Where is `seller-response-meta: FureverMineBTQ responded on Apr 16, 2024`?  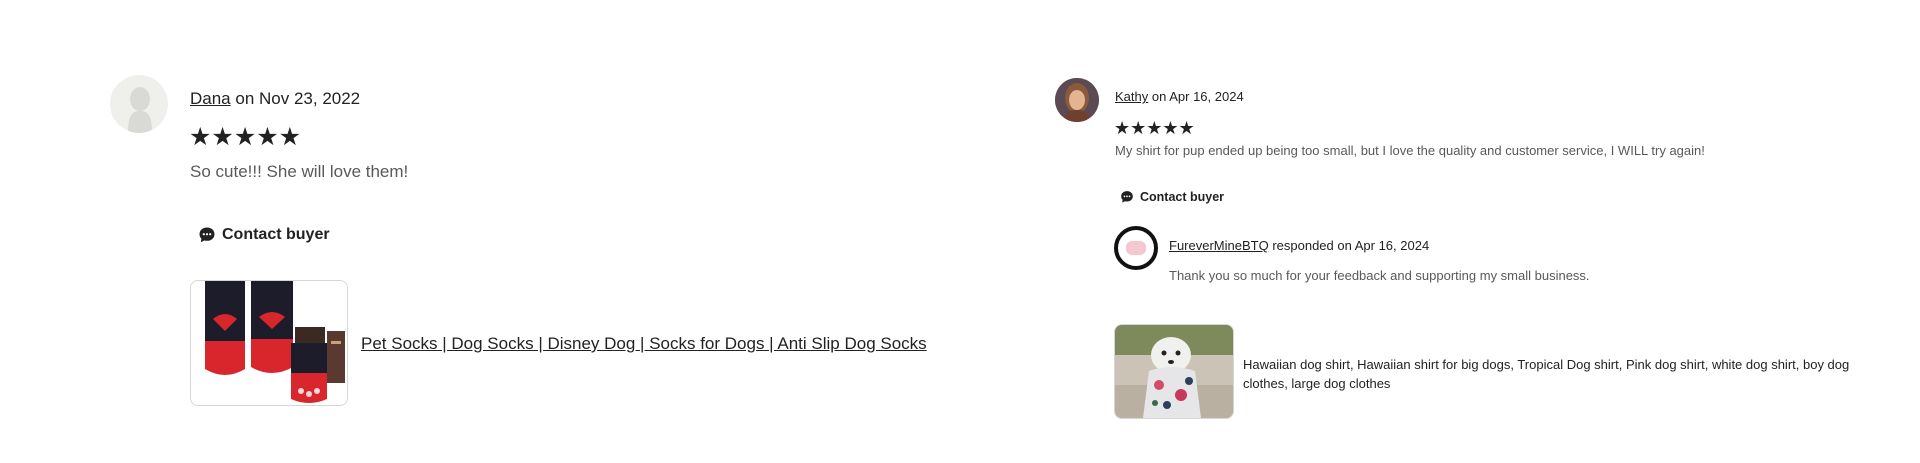 seller-response-meta: FureverMineBTQ responded on Apr 16, 2024 is located at coordinates (1299, 245).